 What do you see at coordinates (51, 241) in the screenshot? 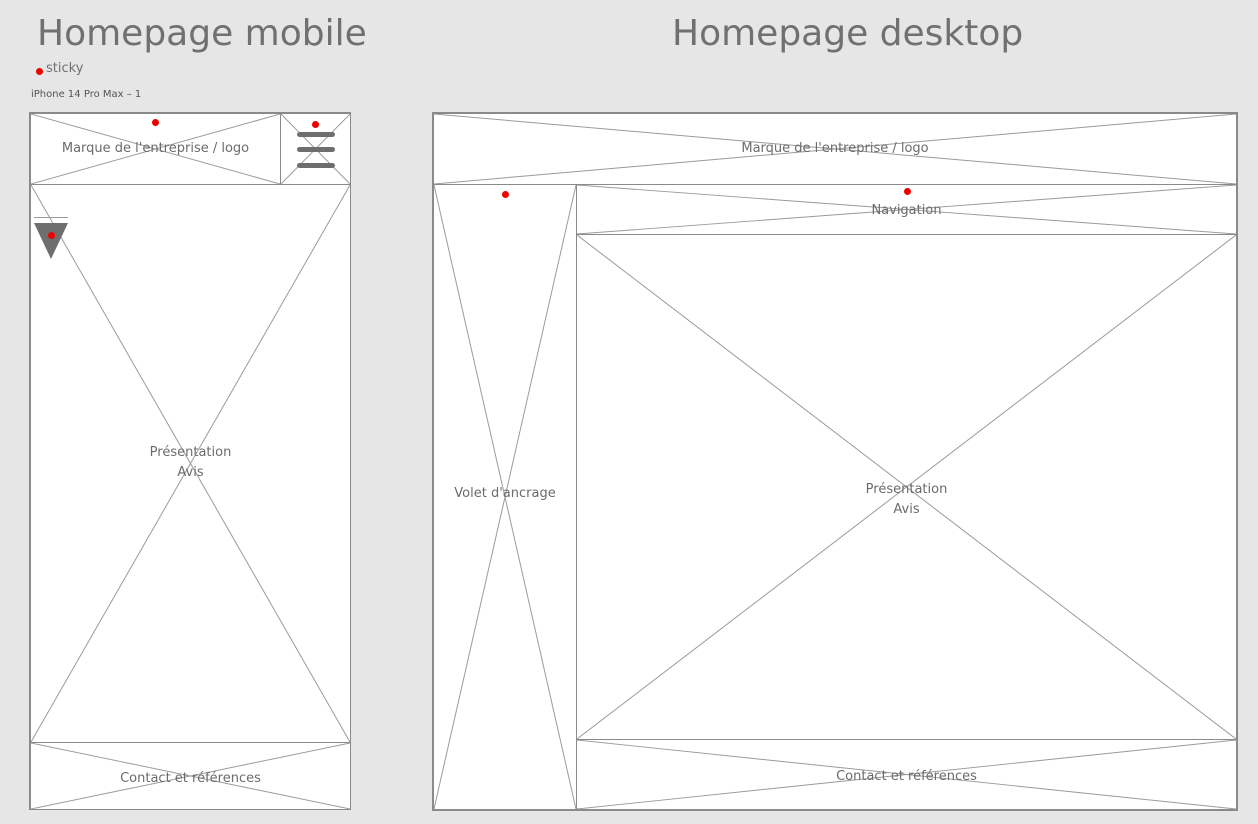
I see `dropdown-triangle-icon` at bounding box center [51, 241].